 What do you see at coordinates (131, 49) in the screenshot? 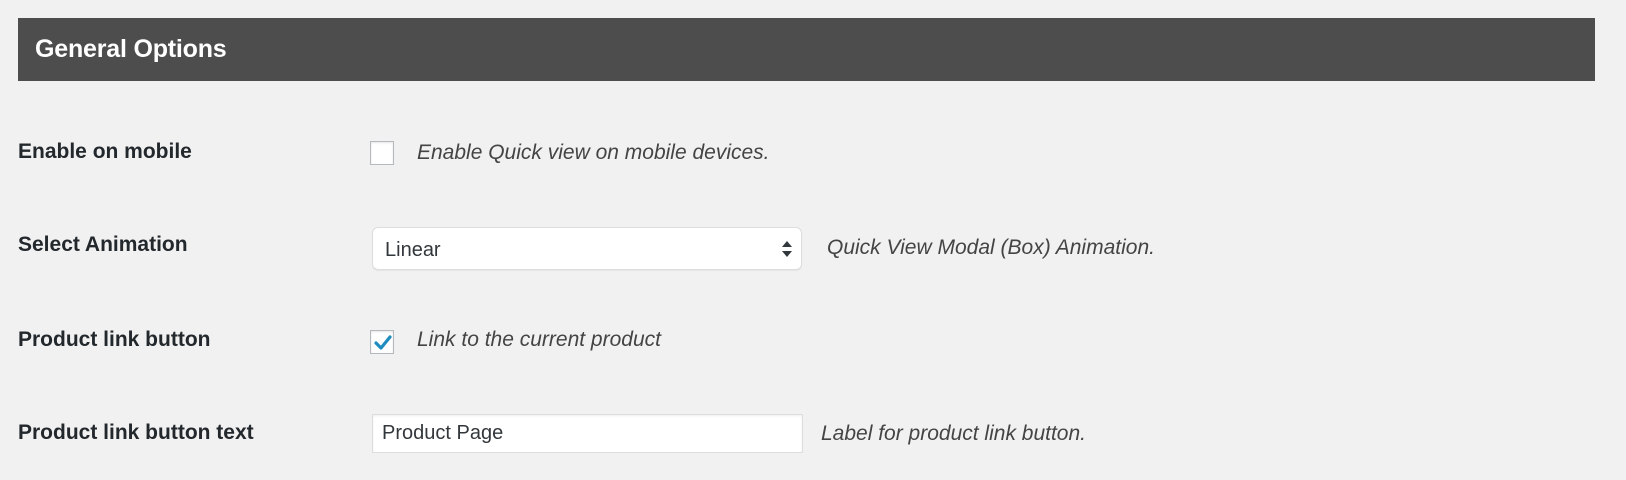
I see `section-title: General Options` at bounding box center [131, 49].